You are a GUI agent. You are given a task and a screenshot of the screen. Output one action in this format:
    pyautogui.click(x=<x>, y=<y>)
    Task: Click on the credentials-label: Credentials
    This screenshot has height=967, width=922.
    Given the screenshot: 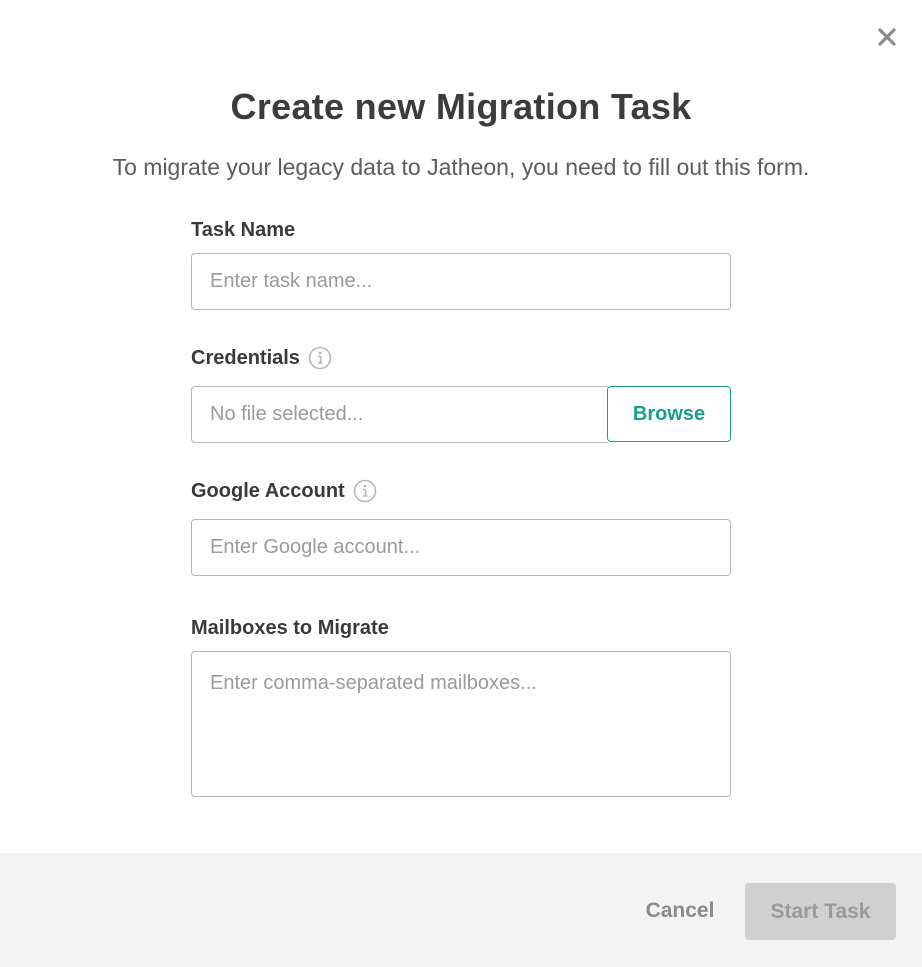 What is the action you would take?
    pyautogui.click(x=261, y=358)
    